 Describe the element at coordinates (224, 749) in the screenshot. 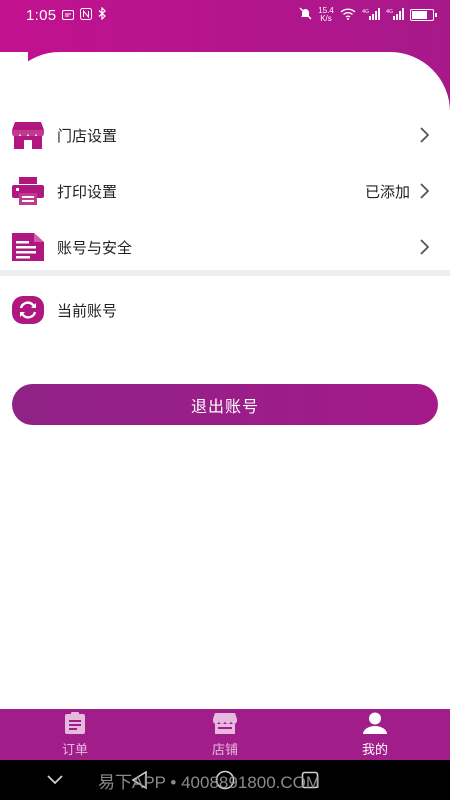

I see `tab-label: 店铺` at that location.